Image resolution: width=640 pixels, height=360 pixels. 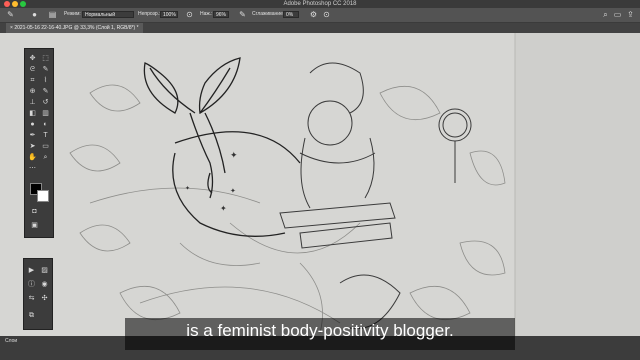 I want to click on pen-tool-icon: ✒, so click(x=32, y=135).